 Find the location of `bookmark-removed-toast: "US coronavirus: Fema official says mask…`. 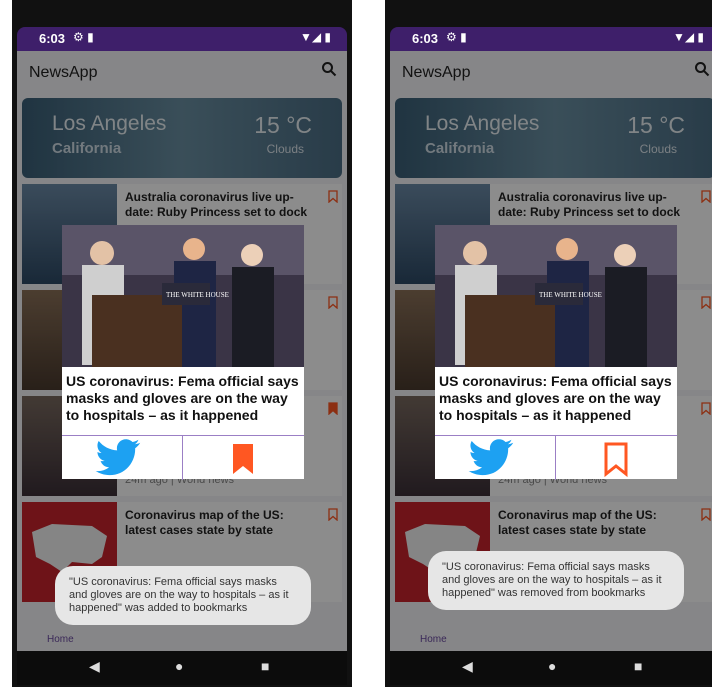

bookmark-removed-toast: "US coronavirus: Fema official says mask… is located at coordinates (556, 580).